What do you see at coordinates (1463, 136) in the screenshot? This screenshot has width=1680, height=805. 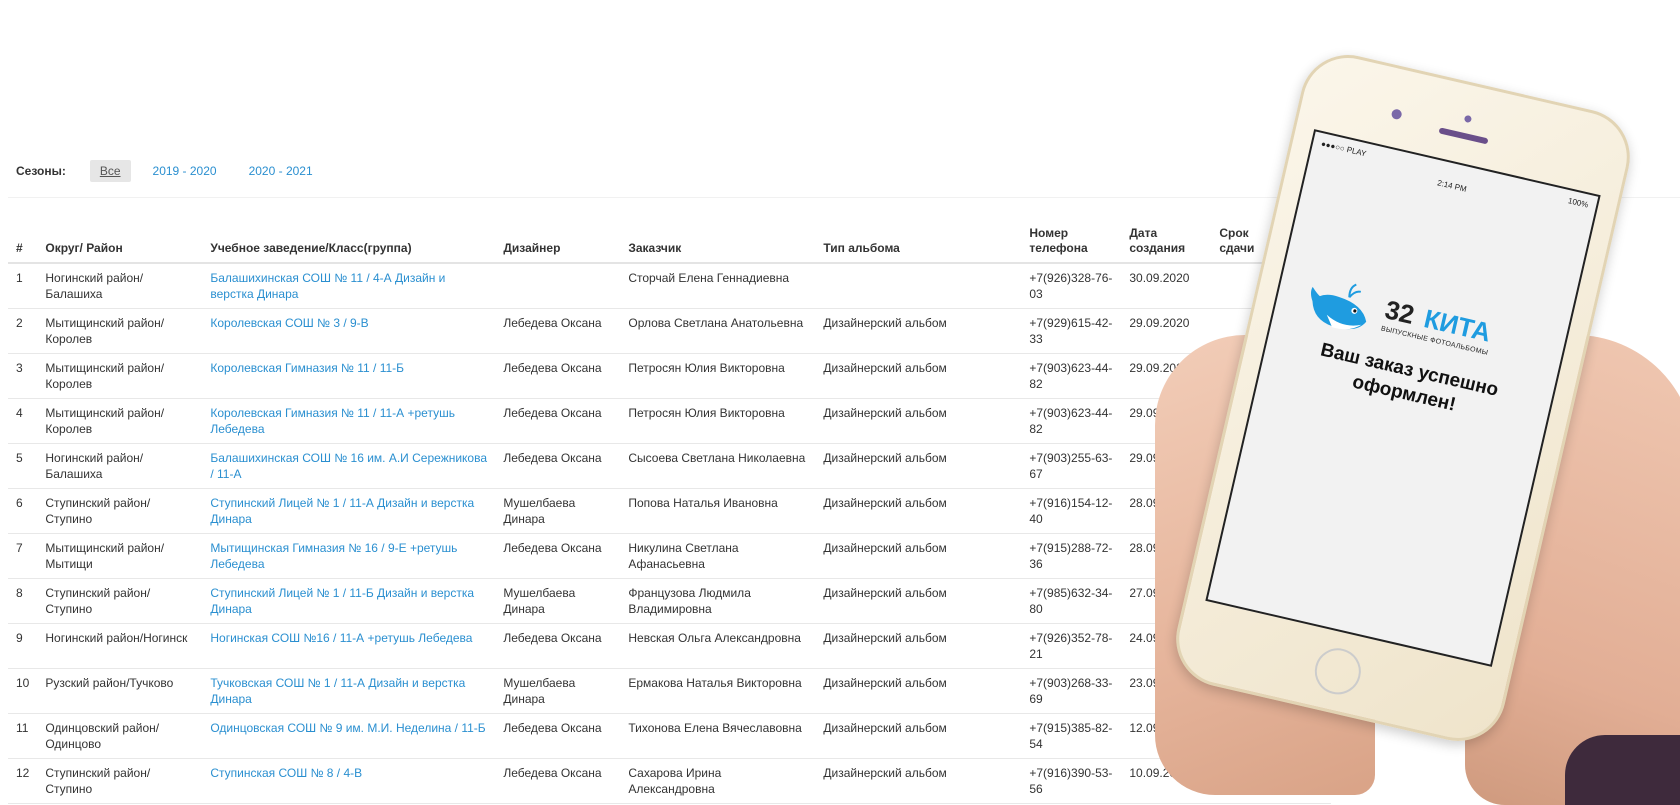 I see `speaker-grille` at bounding box center [1463, 136].